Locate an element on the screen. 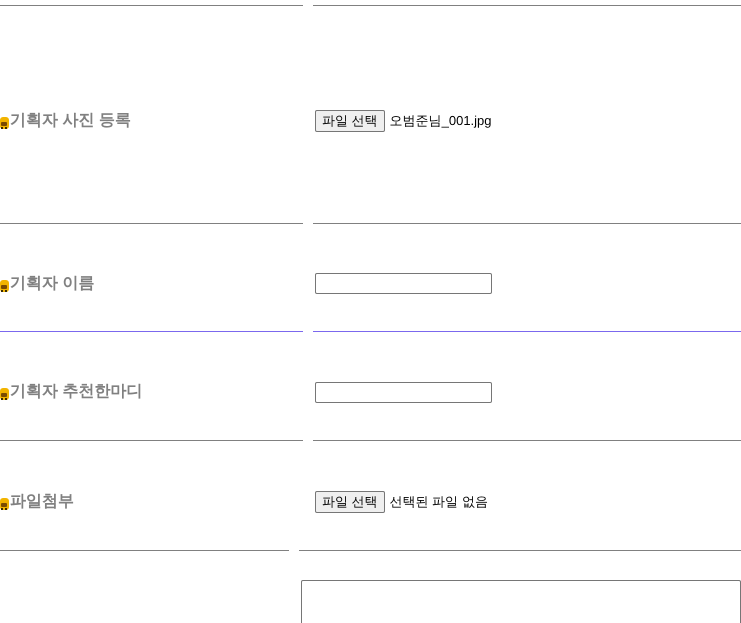  field-label: 기획자 사진 등록 is located at coordinates (70, 120).